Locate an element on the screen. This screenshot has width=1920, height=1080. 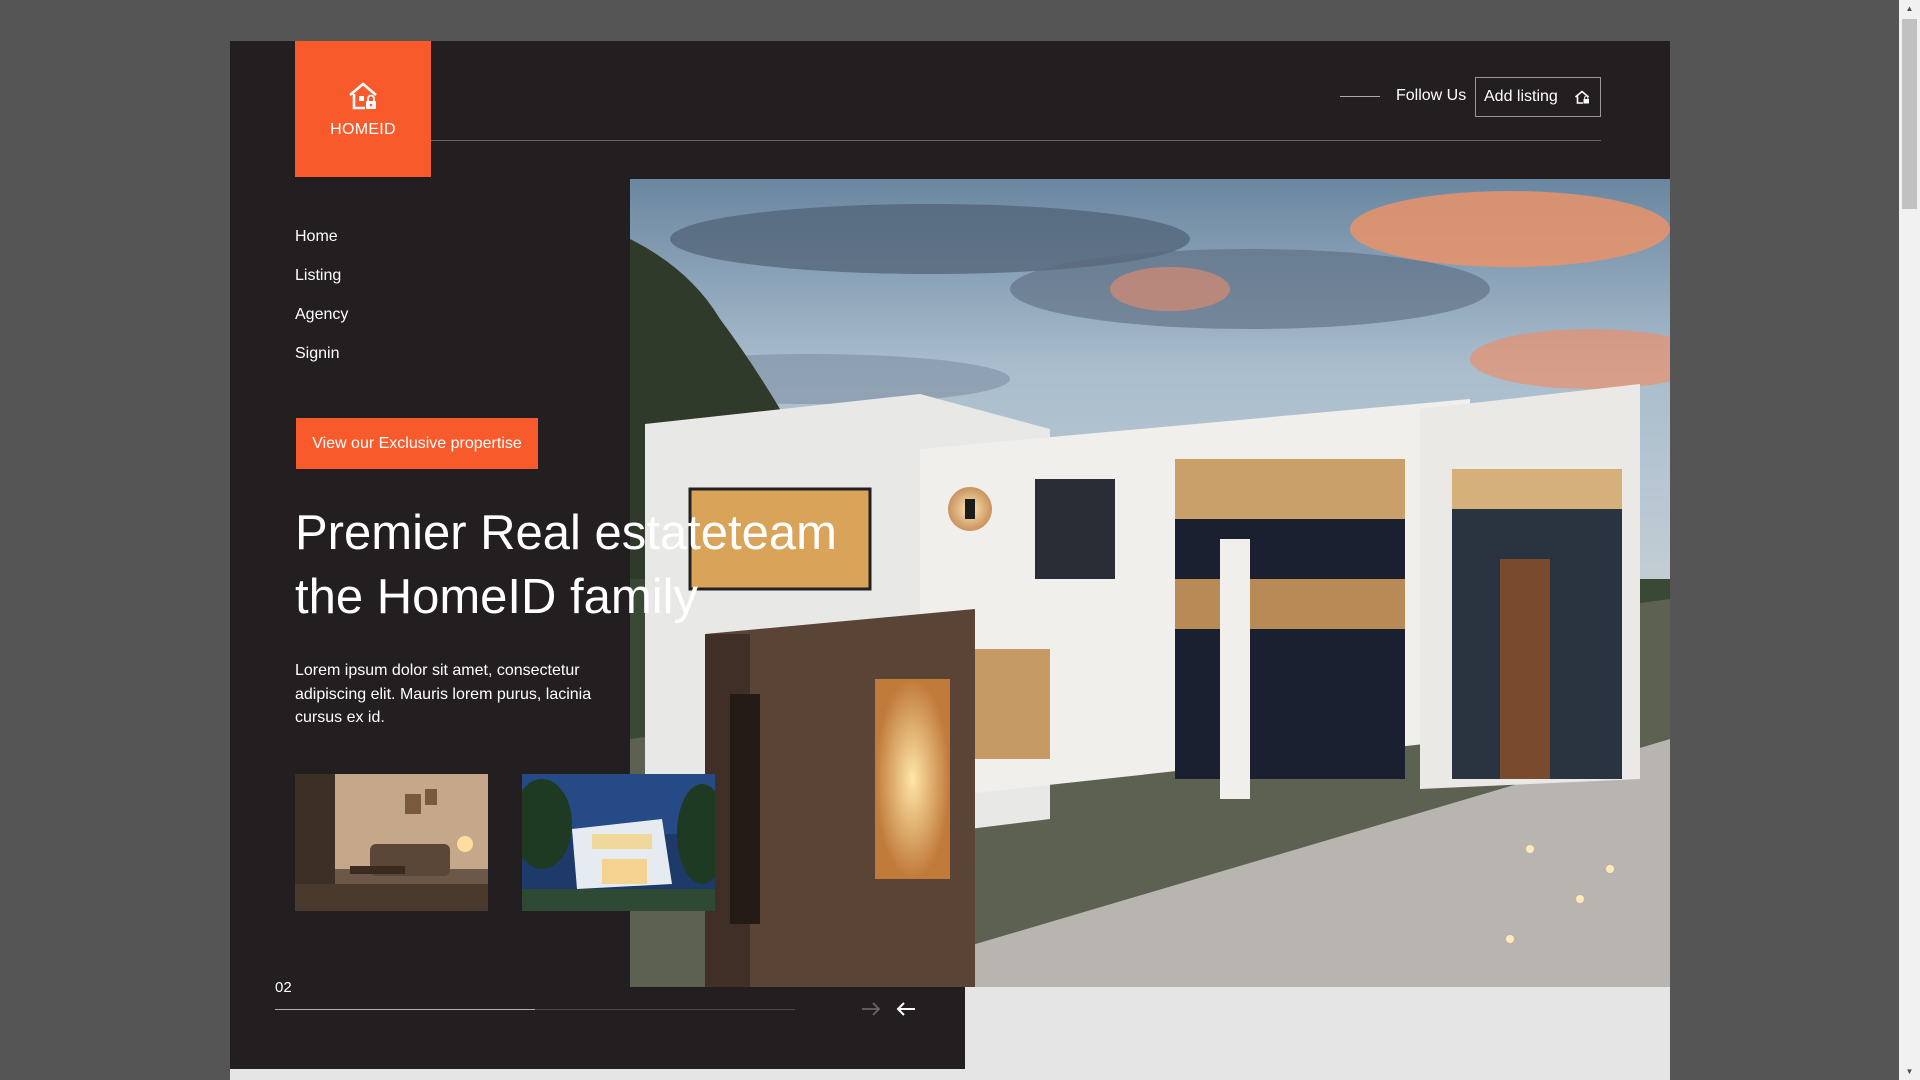
thumbnail-living-room is located at coordinates (391, 842).